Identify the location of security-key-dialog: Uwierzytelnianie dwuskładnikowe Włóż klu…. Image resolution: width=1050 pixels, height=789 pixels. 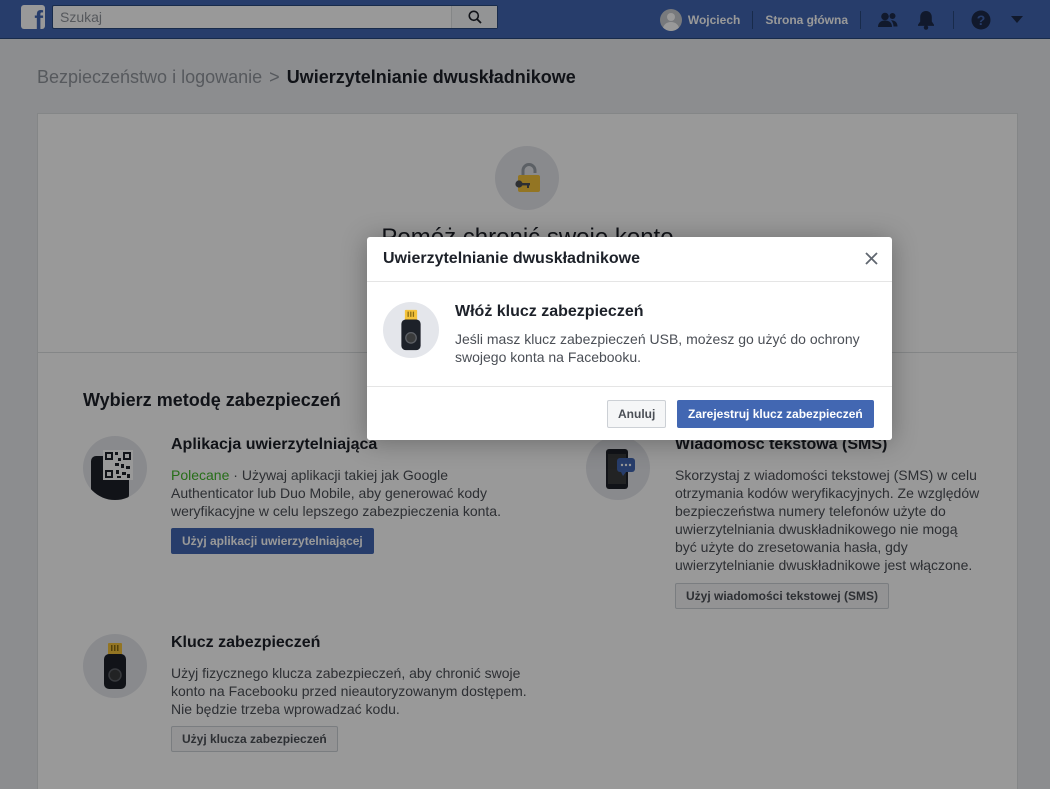
(629, 338).